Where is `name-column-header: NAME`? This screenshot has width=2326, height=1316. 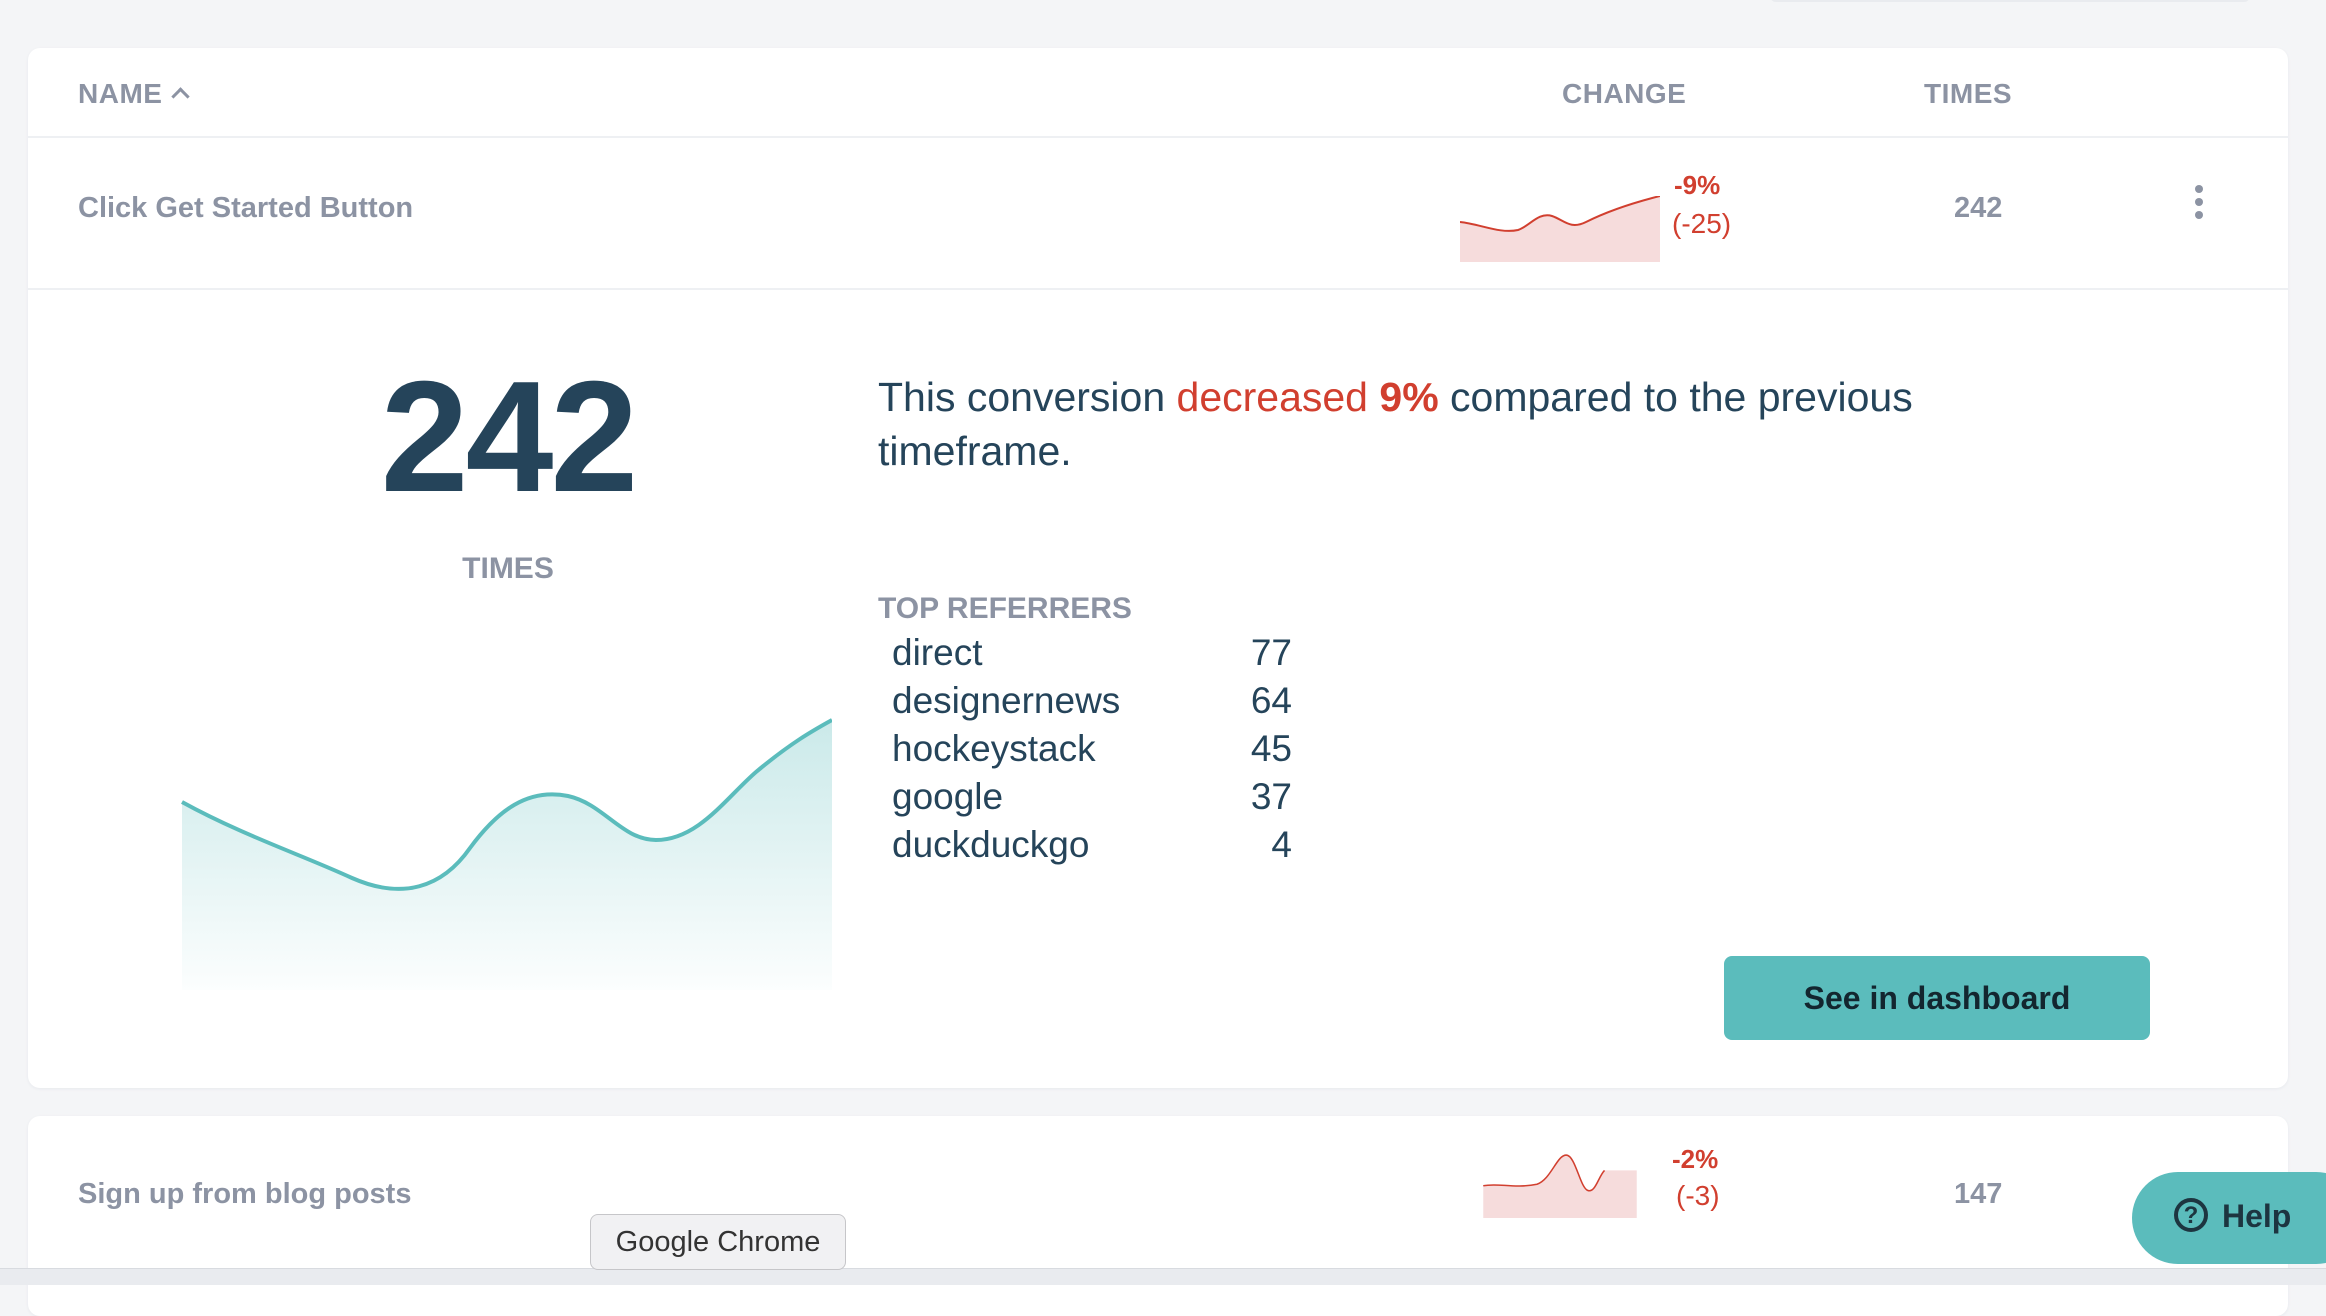
name-column-header: NAME is located at coordinates (134, 94).